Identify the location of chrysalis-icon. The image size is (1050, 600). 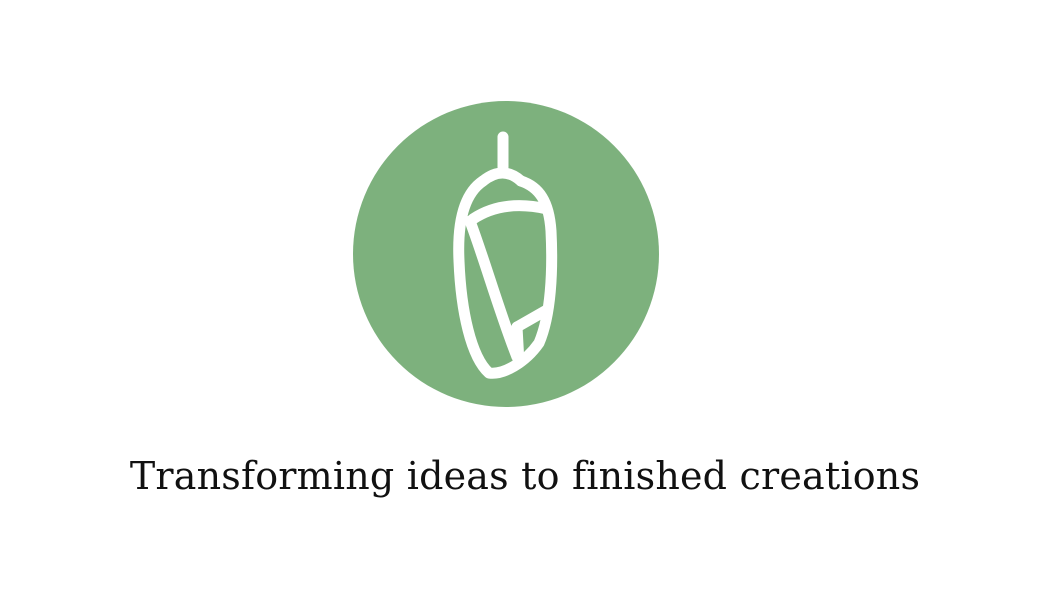
(506, 254).